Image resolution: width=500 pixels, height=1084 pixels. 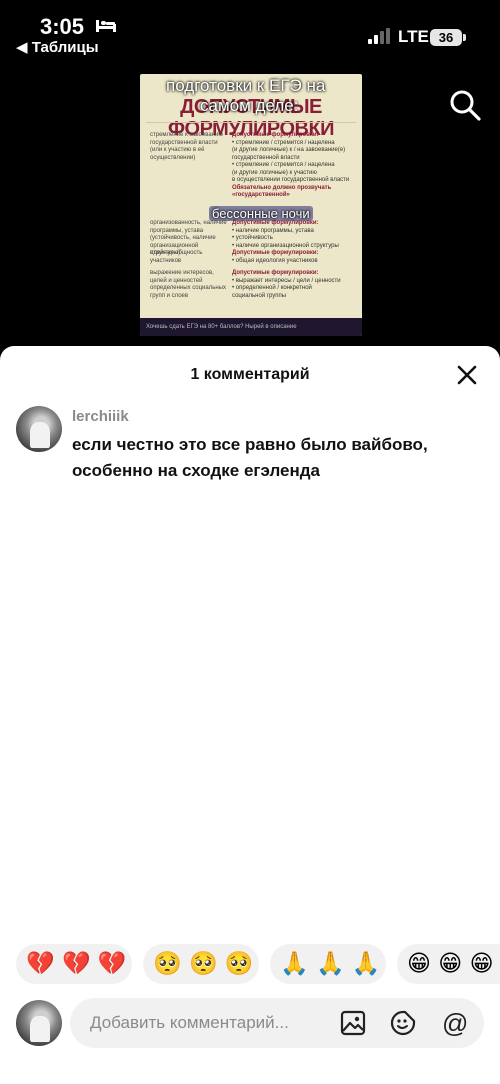 I want to click on avatar, so click(x=39, y=429).